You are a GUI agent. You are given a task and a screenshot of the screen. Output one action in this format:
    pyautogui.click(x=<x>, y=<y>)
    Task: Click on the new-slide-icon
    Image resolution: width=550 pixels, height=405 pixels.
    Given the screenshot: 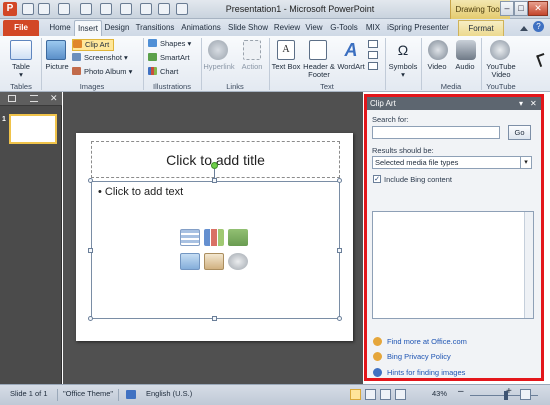 What is the action you would take?
    pyautogui.click(x=64, y=9)
    